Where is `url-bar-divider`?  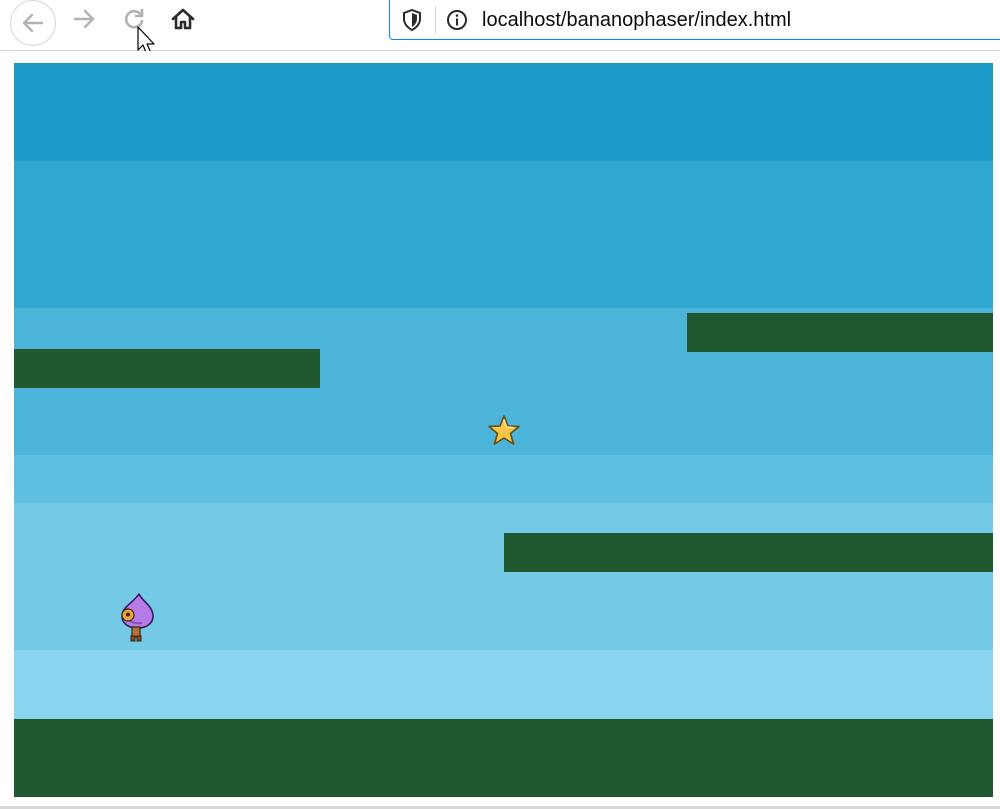
url-bar-divider is located at coordinates (435, 20).